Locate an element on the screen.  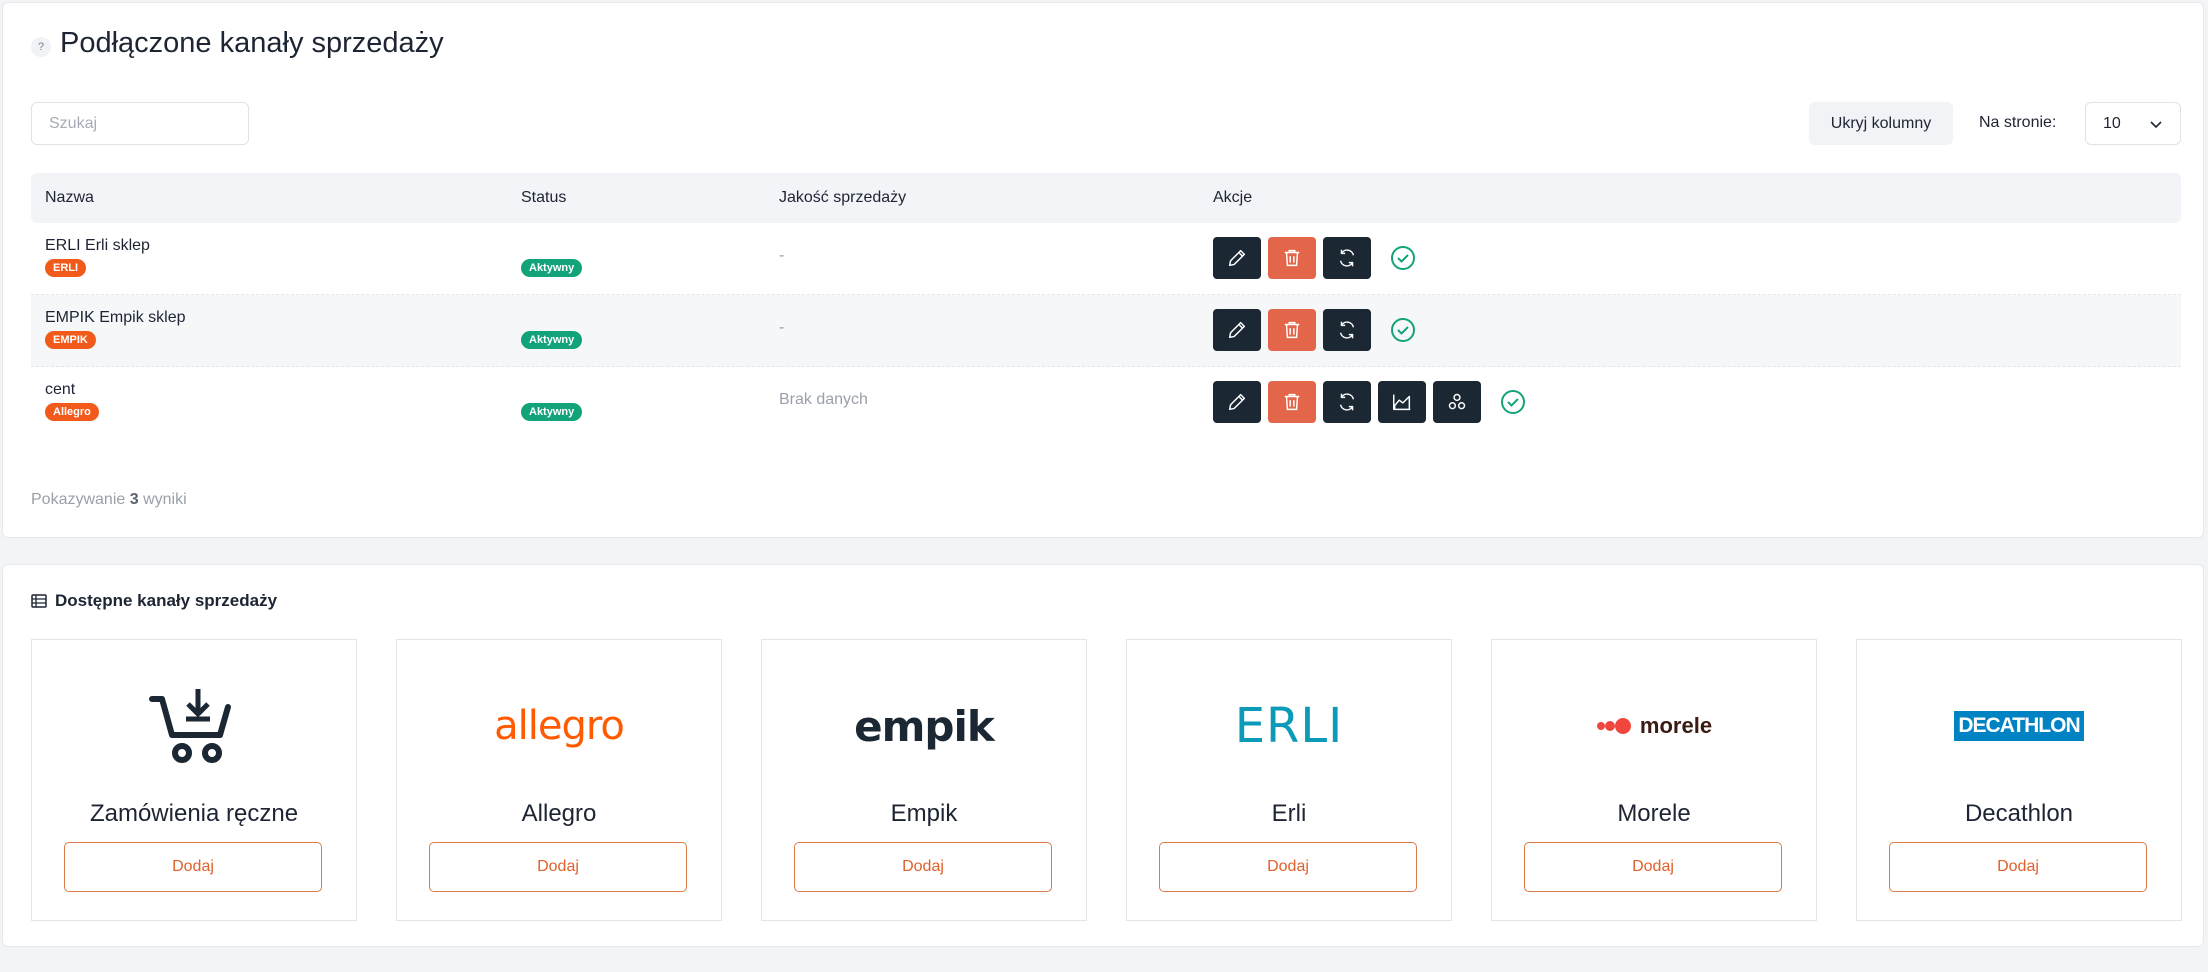
channel-tag: ERLI is located at coordinates (66, 268).